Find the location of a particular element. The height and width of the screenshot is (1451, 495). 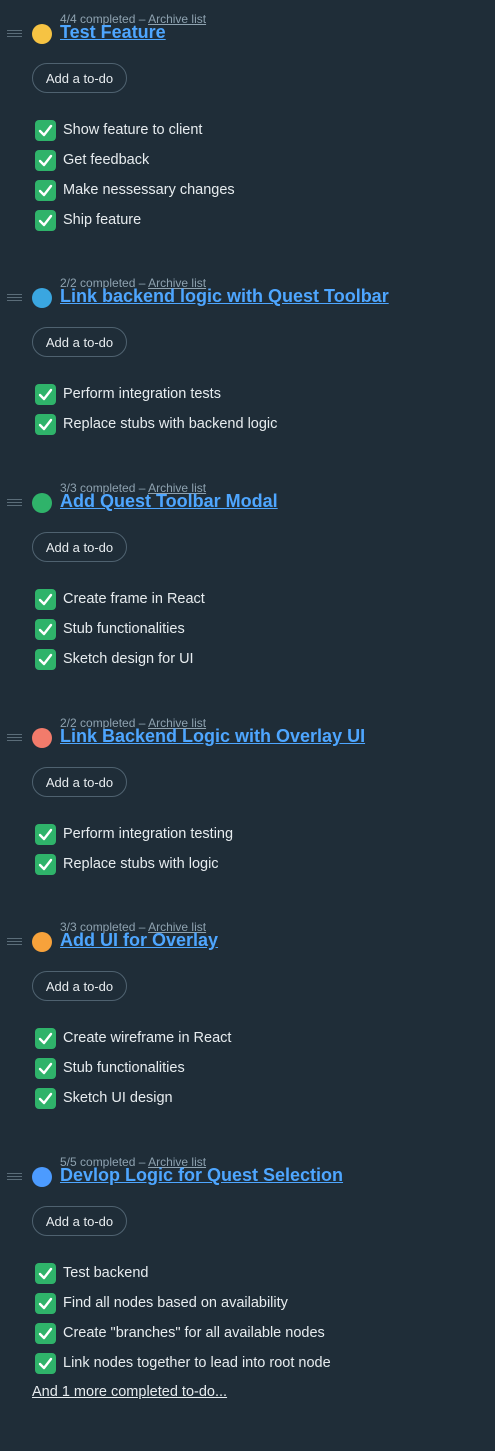

list-title-link: Add UI for Overlay is located at coordinates (139, 940).